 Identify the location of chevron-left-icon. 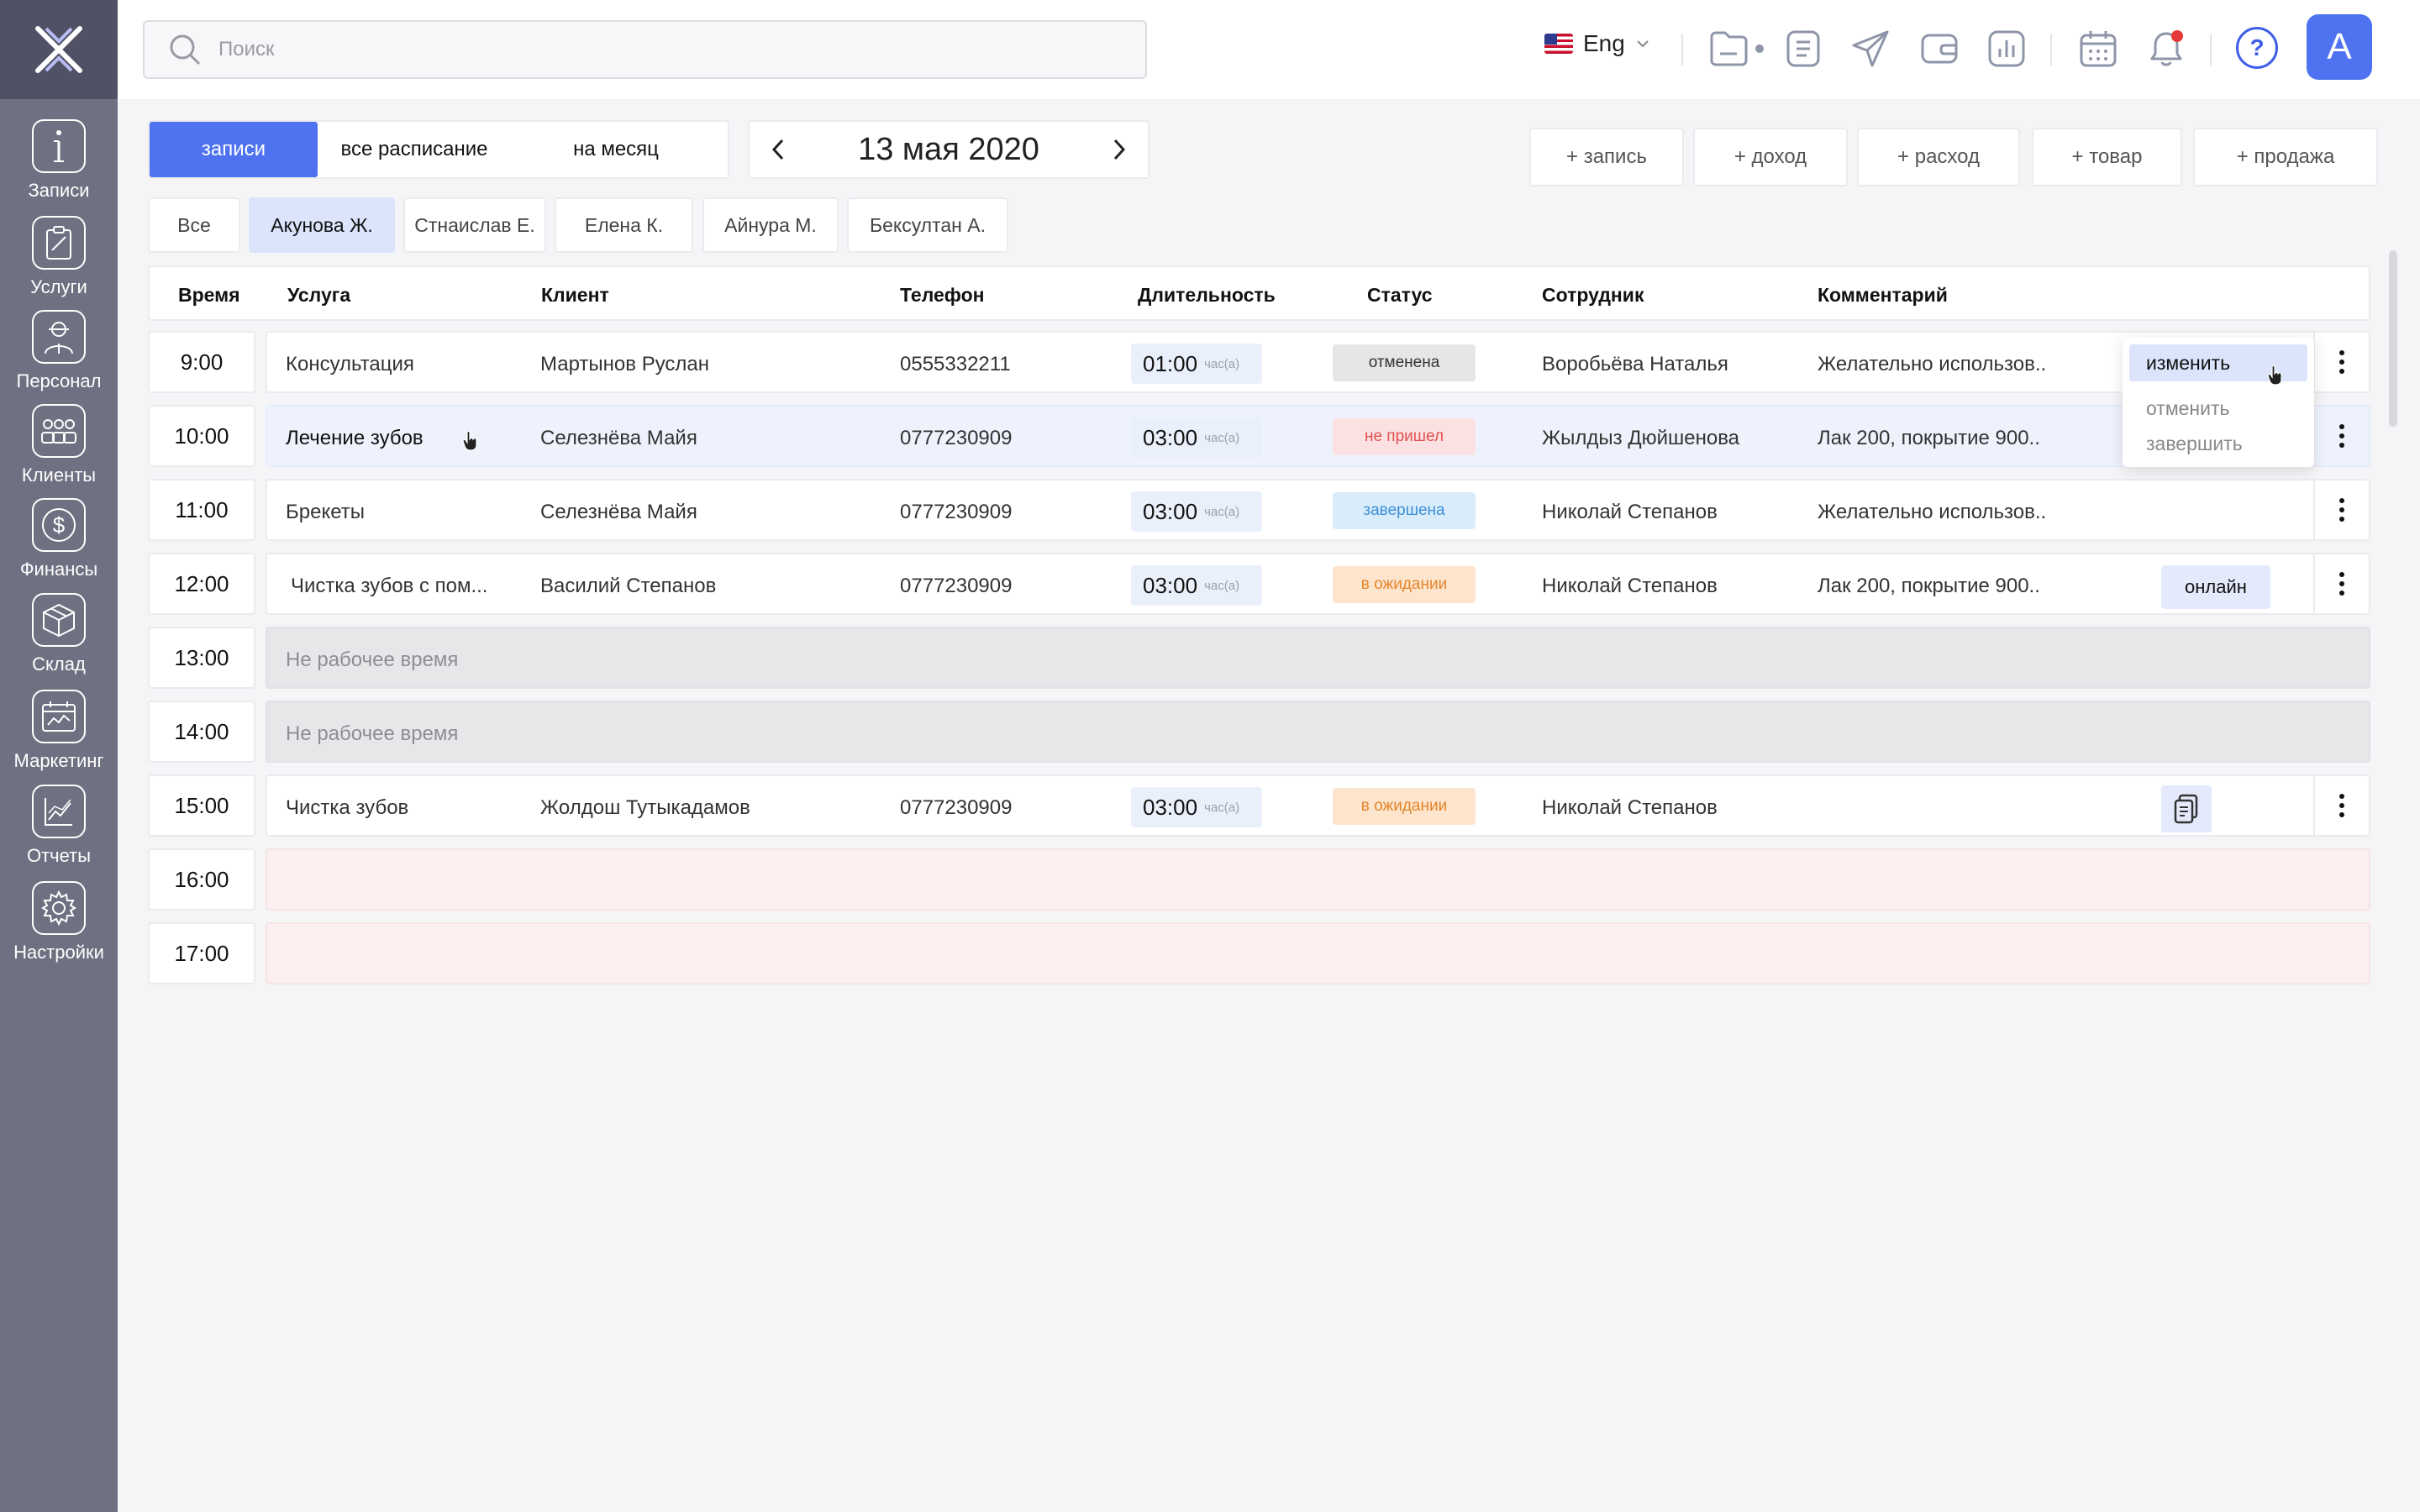
(778, 149).